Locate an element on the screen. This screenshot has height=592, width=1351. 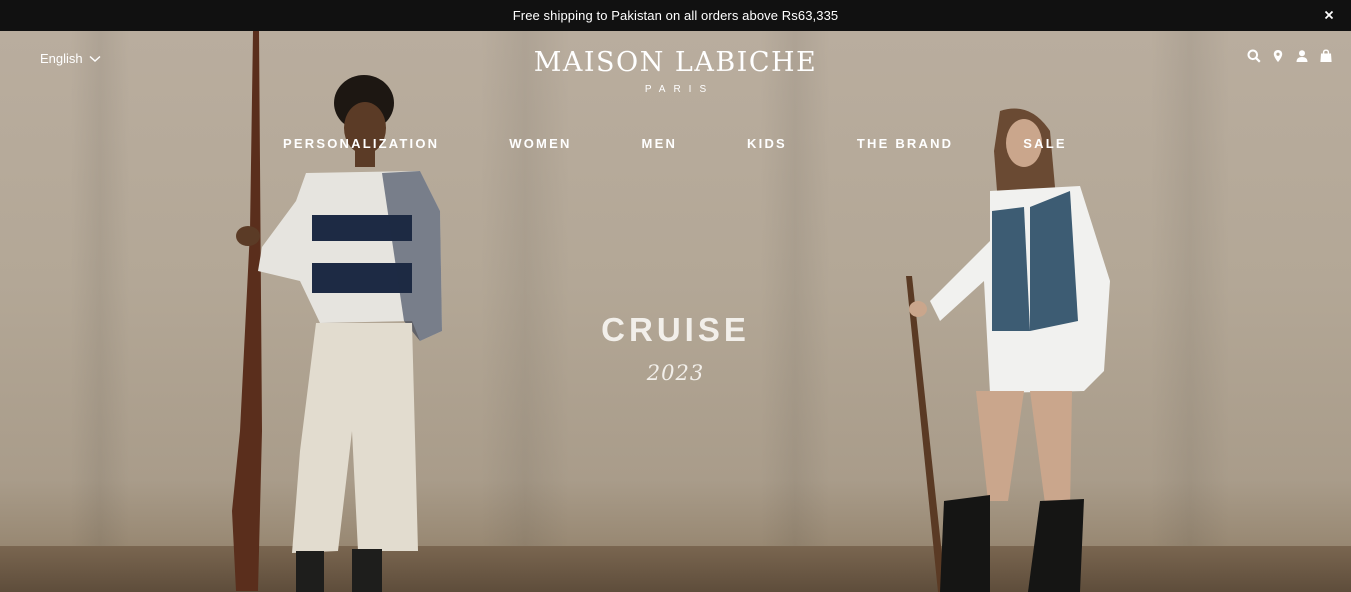
language-selector: English is located at coordinates (70, 58).